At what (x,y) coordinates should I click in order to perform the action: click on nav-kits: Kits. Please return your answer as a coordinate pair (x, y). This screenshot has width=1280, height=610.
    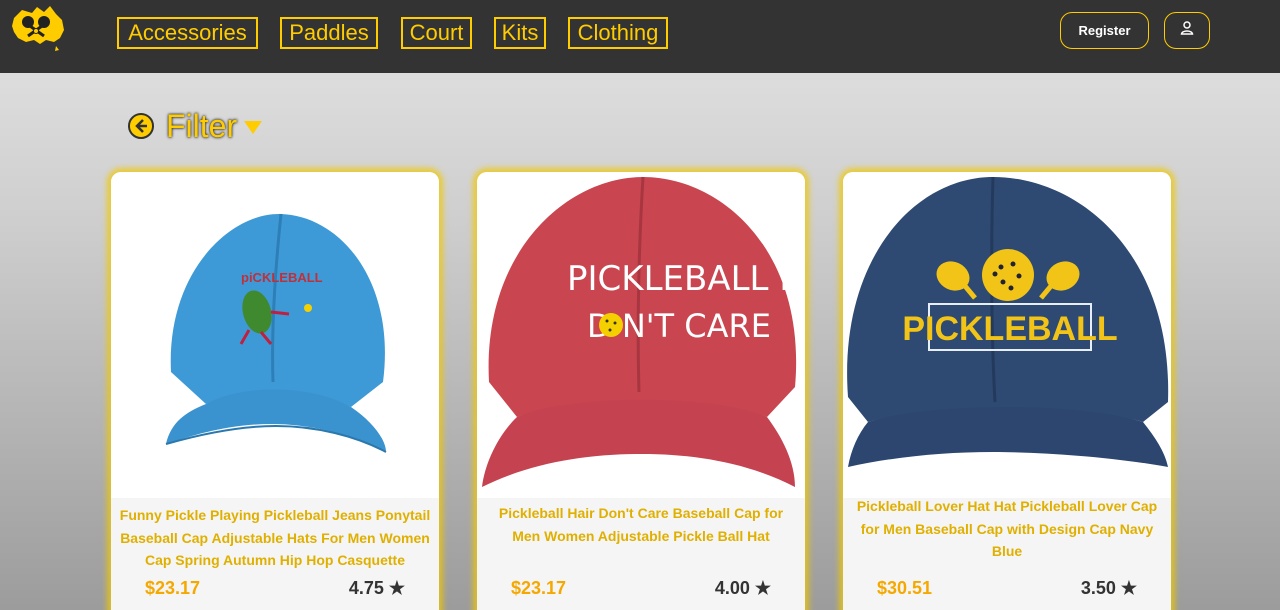
    Looking at the image, I should click on (520, 33).